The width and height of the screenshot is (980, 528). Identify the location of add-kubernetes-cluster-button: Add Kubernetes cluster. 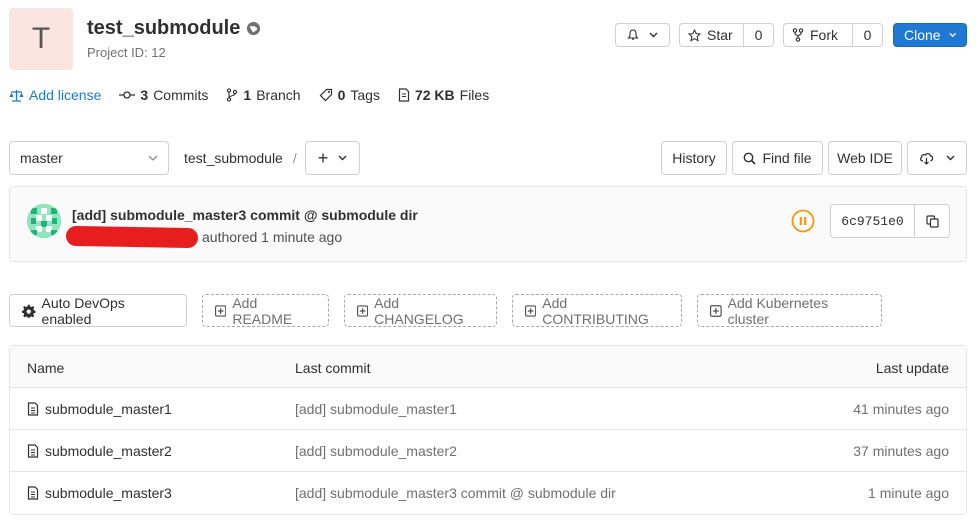
(789, 310).